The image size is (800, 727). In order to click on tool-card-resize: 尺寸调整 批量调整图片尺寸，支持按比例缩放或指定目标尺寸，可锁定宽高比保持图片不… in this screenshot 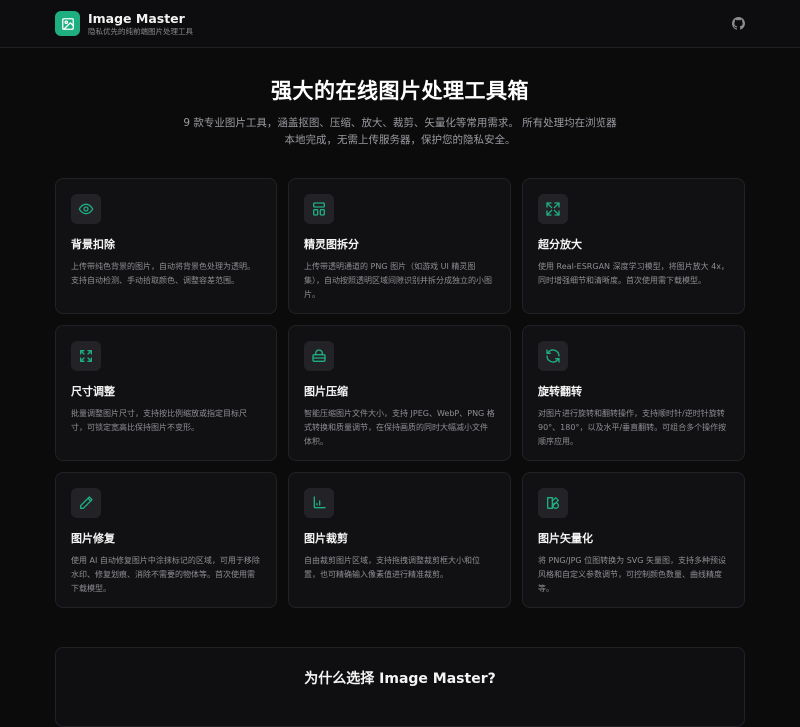, I will do `click(166, 393)`.